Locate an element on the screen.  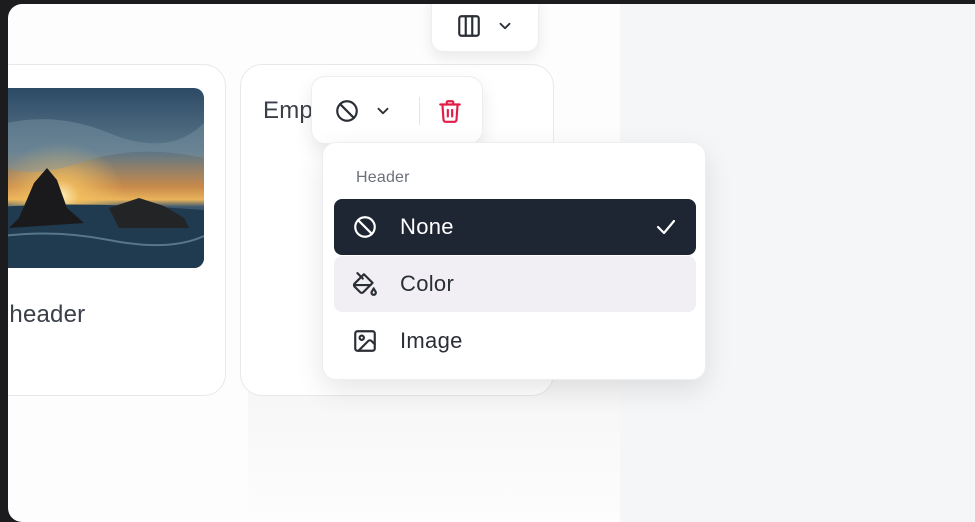
trash-icon is located at coordinates (450, 111).